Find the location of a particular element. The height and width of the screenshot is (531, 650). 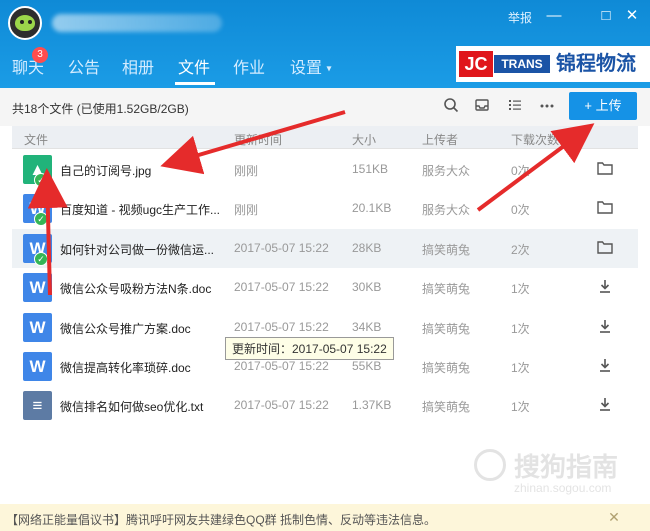

tab-settings: 设置 ▾ is located at coordinates (311, 66).